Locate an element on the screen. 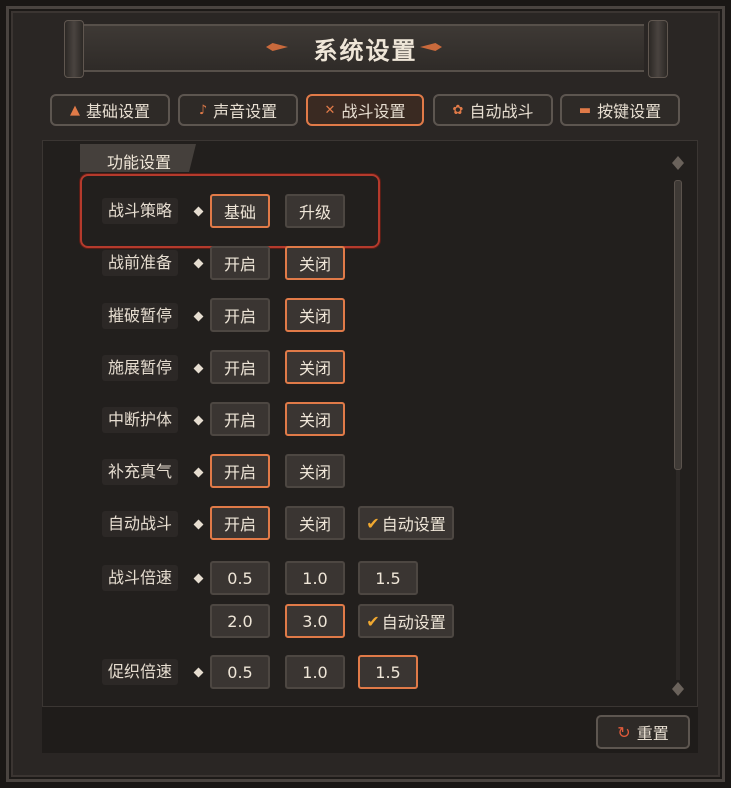 Image resolution: width=731 pixels, height=788 pixels. row-label-interrupt-guard: 中断护体 is located at coordinates (140, 420).